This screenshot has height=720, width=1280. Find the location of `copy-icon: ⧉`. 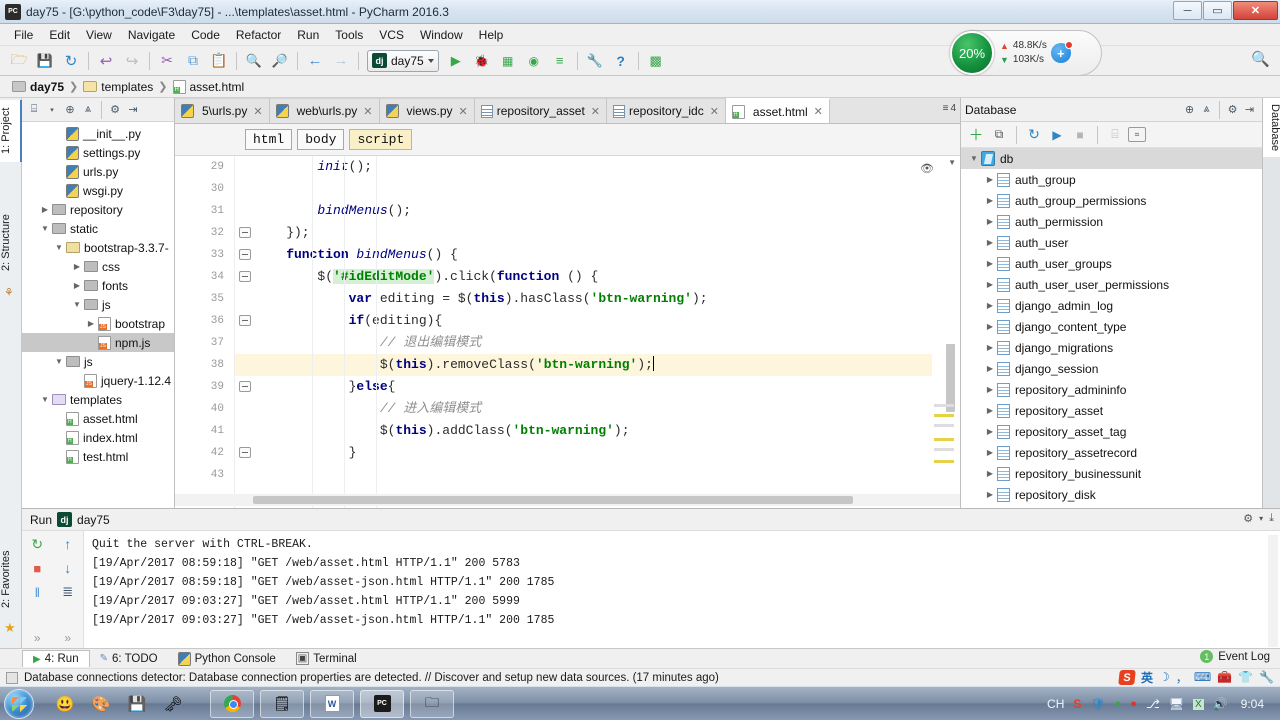

copy-icon: ⧉ is located at coordinates (193, 61).